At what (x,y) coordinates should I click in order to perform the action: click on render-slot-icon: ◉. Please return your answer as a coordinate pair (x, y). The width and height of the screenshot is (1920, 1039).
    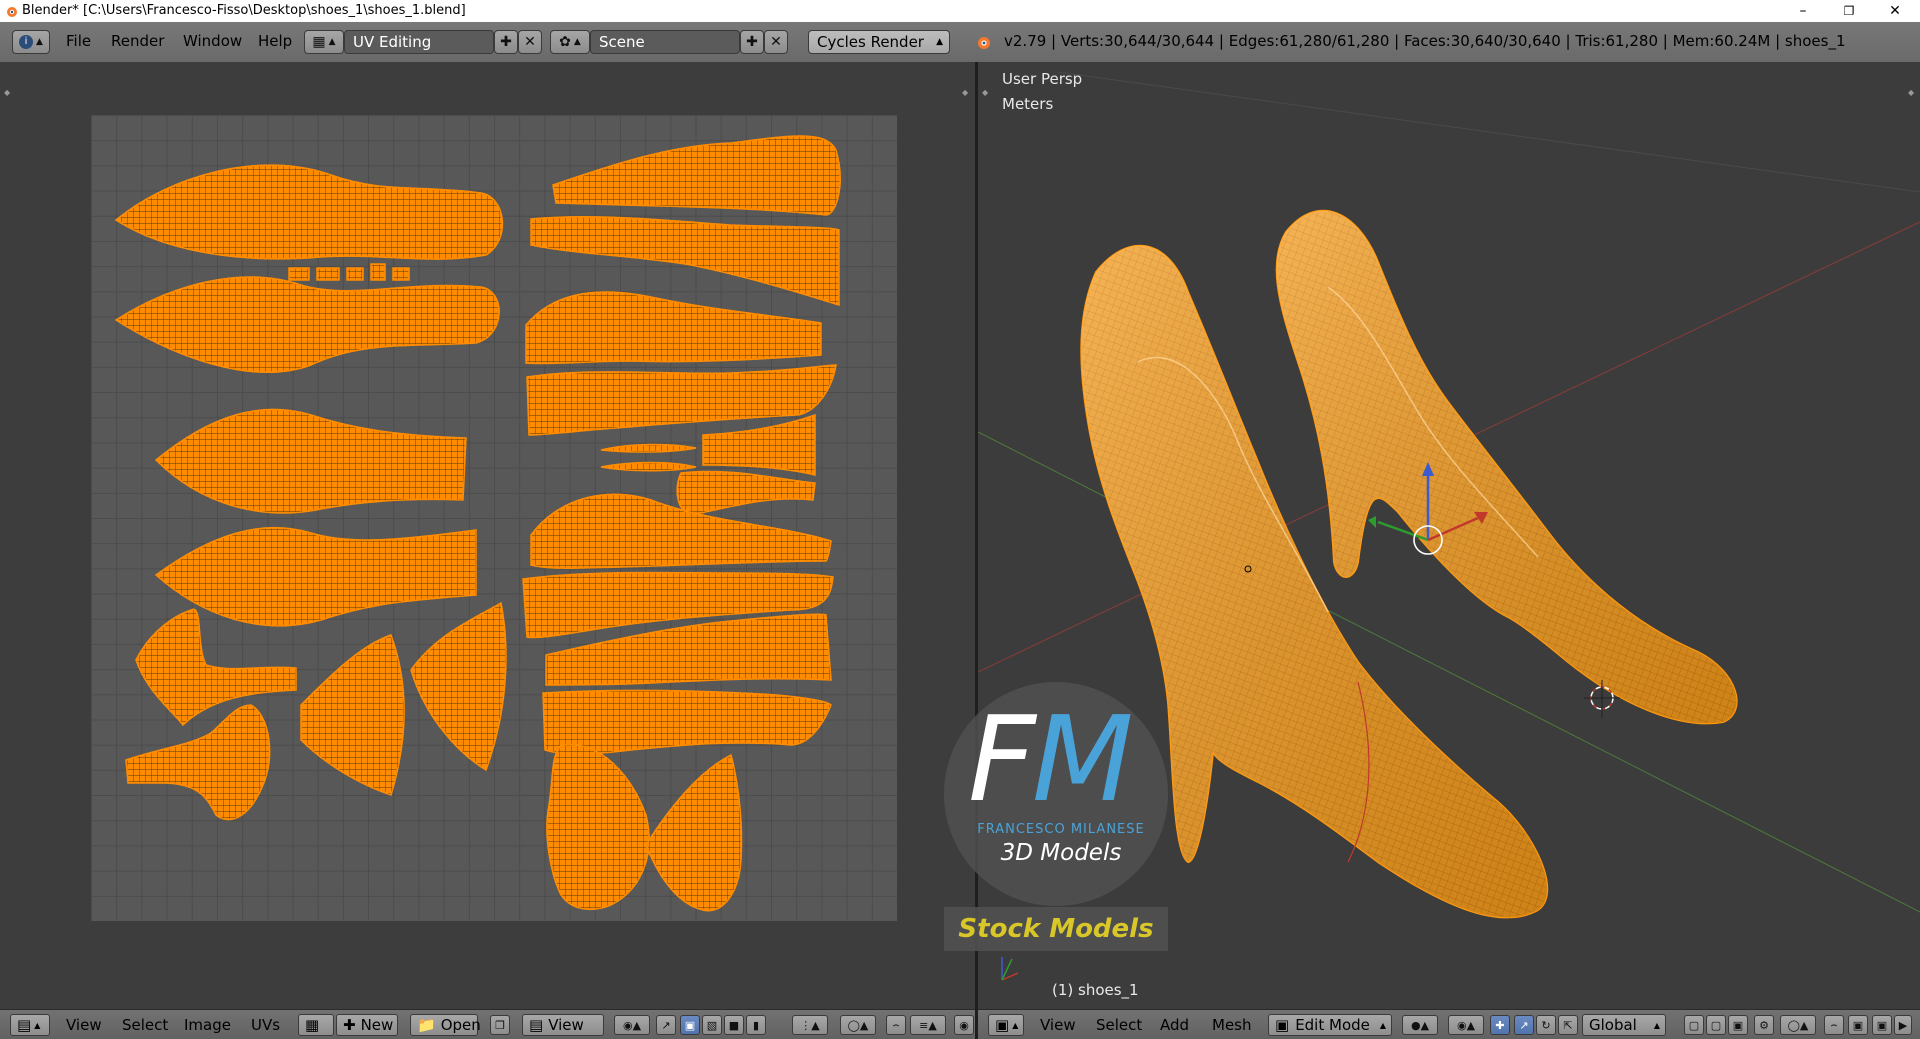
    Looking at the image, I should click on (964, 1025).